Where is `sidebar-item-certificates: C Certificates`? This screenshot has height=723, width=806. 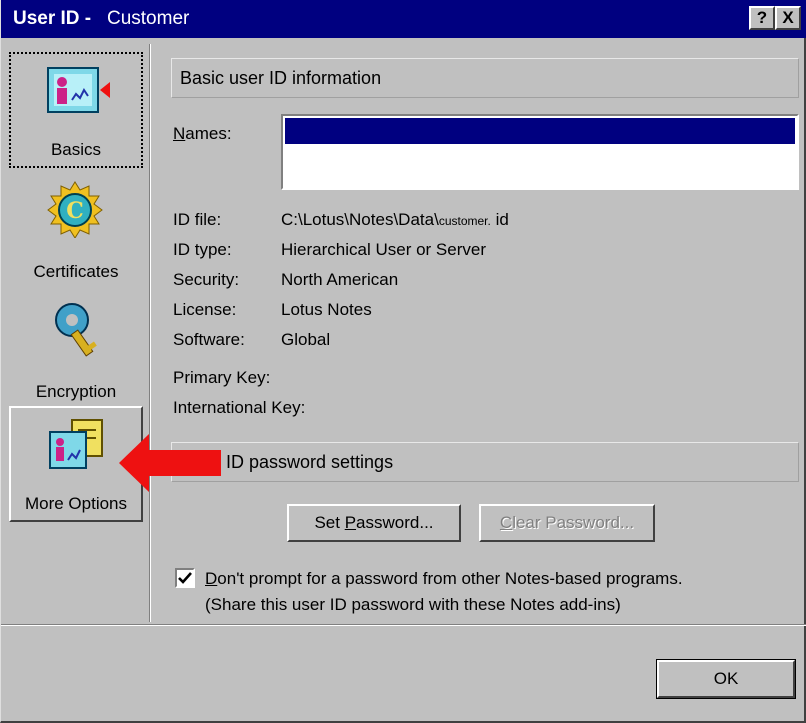
sidebar-item-certificates: C Certificates is located at coordinates (76, 230).